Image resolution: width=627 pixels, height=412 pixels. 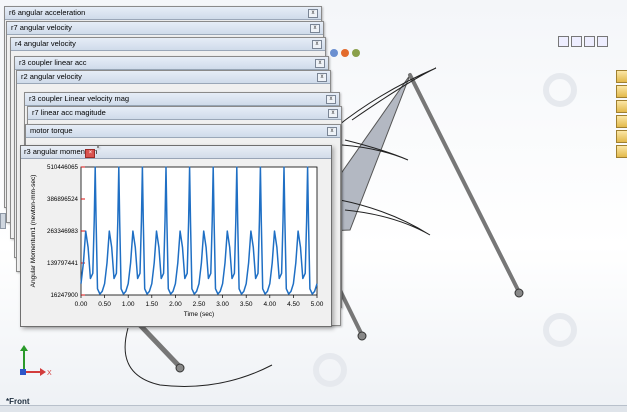 I want to click on plot-window-title: r3 angular momentum ×, so click(x=176, y=152).